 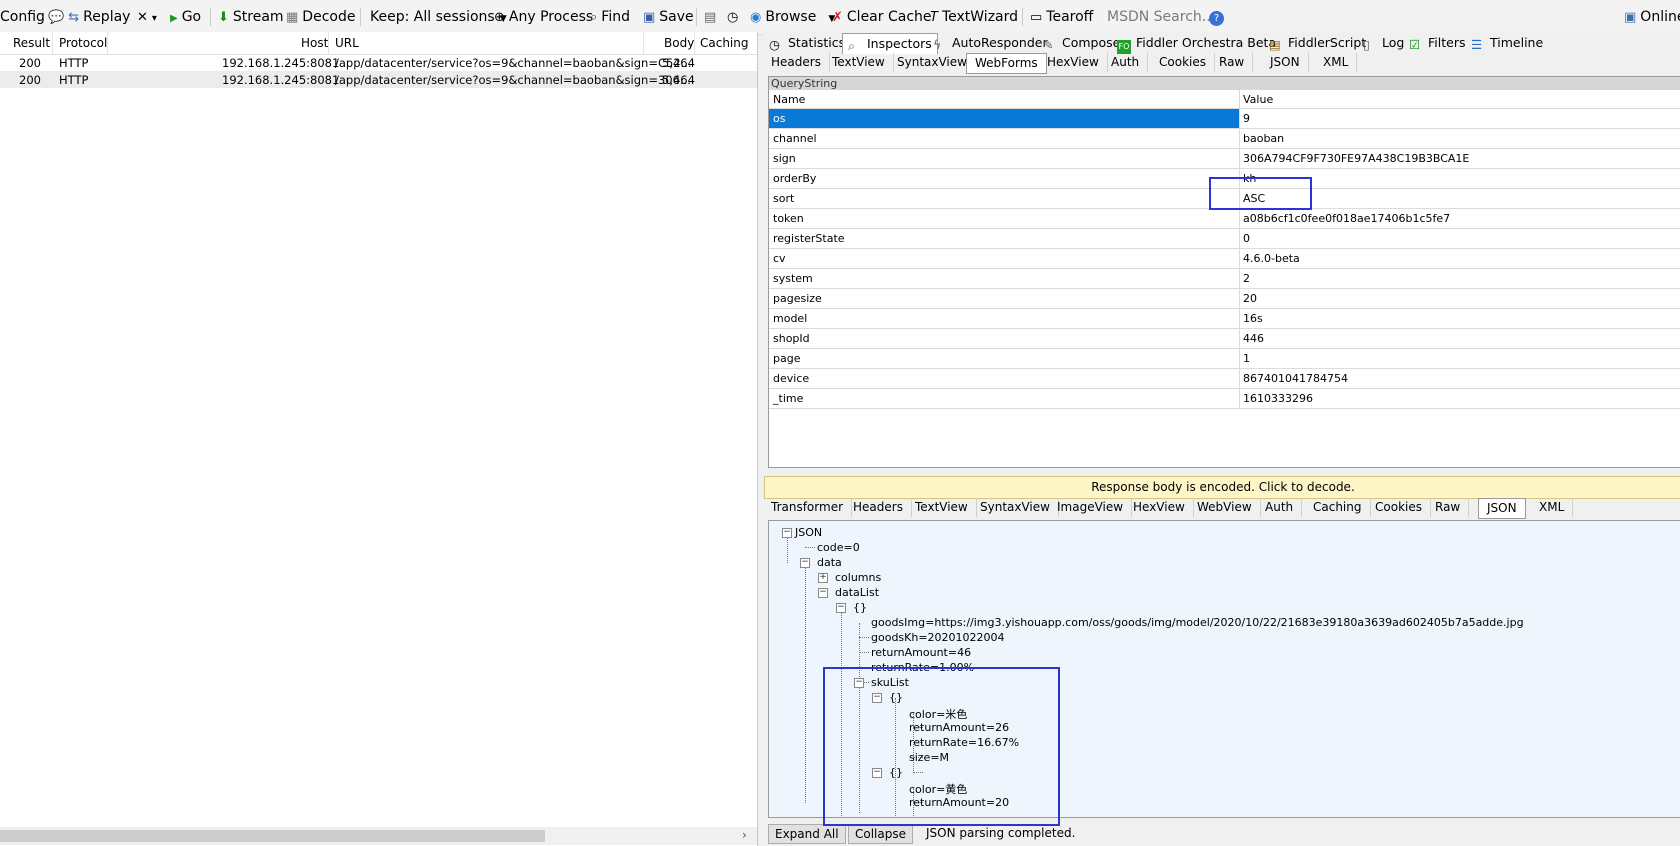 I want to click on expand-columns-icon: +, so click(x=823, y=578).